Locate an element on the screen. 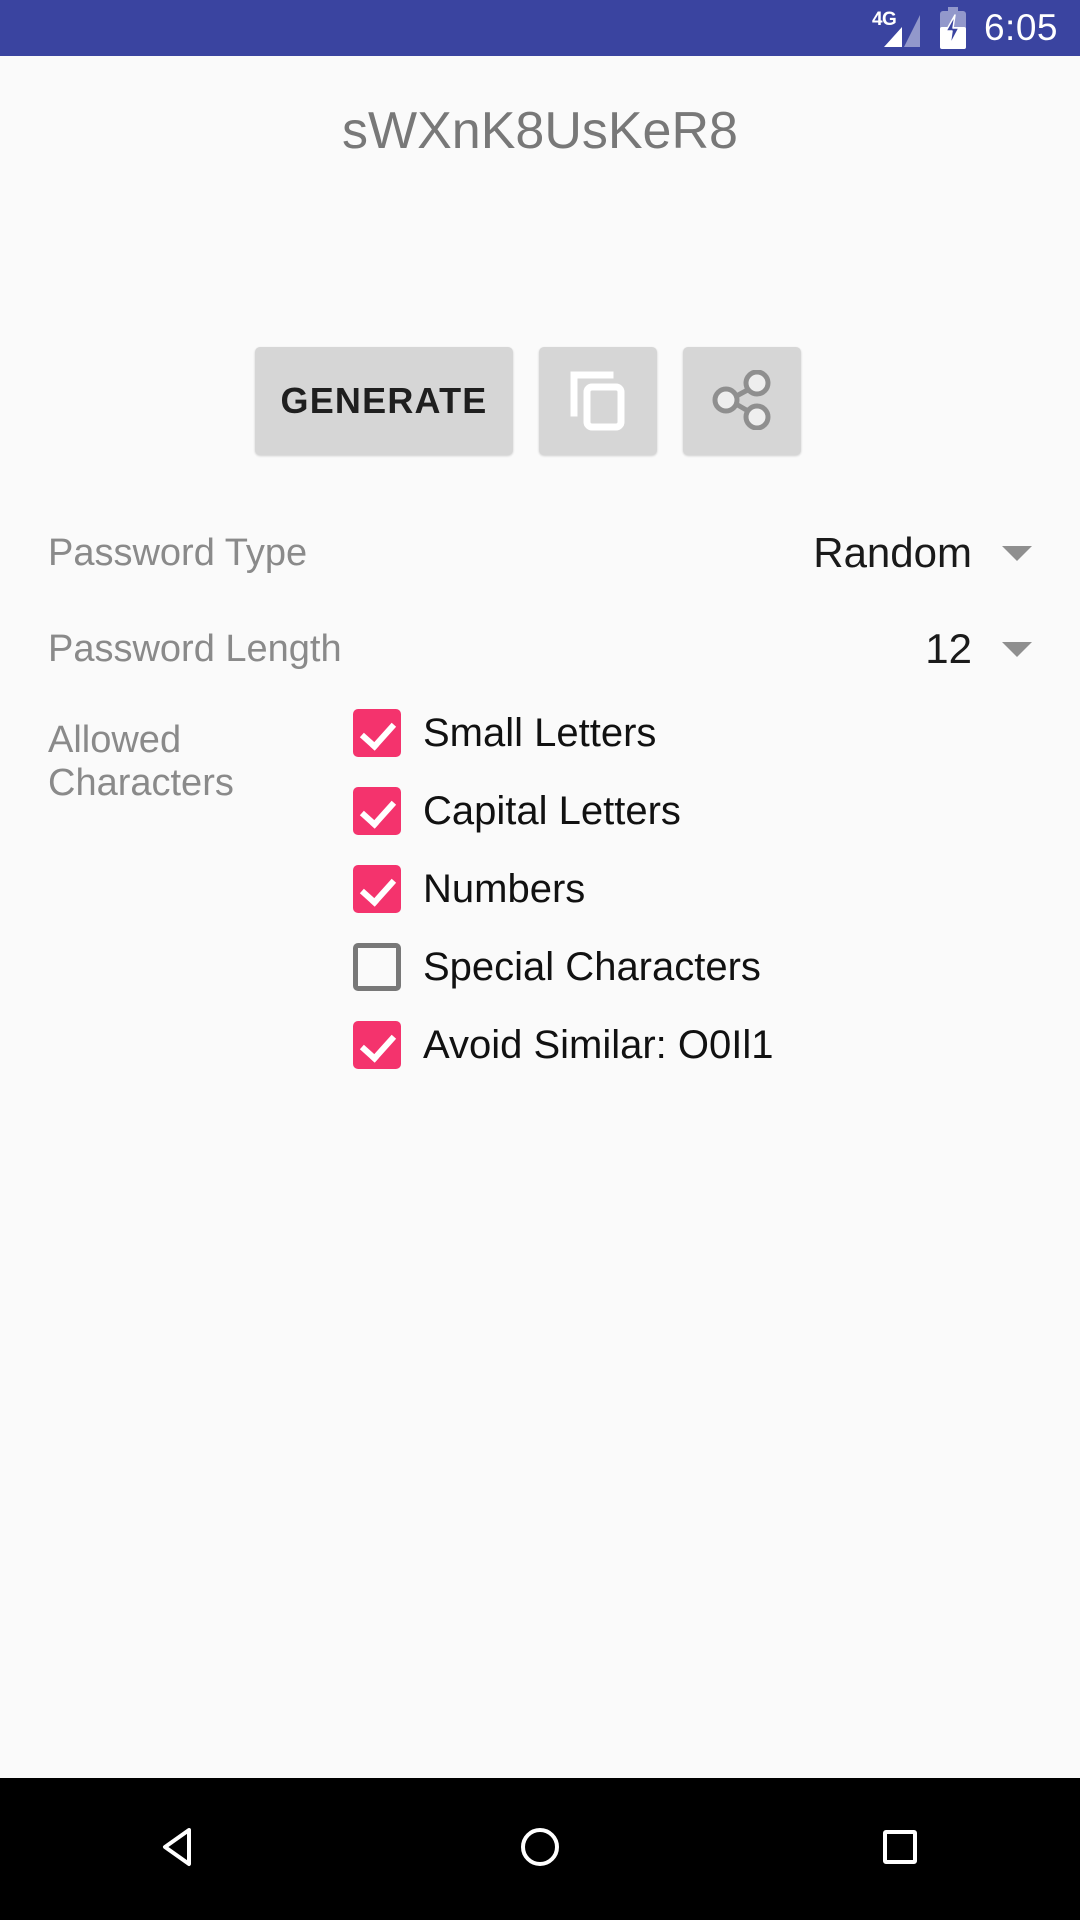 The width and height of the screenshot is (1080, 1920). share-icon is located at coordinates (742, 401).